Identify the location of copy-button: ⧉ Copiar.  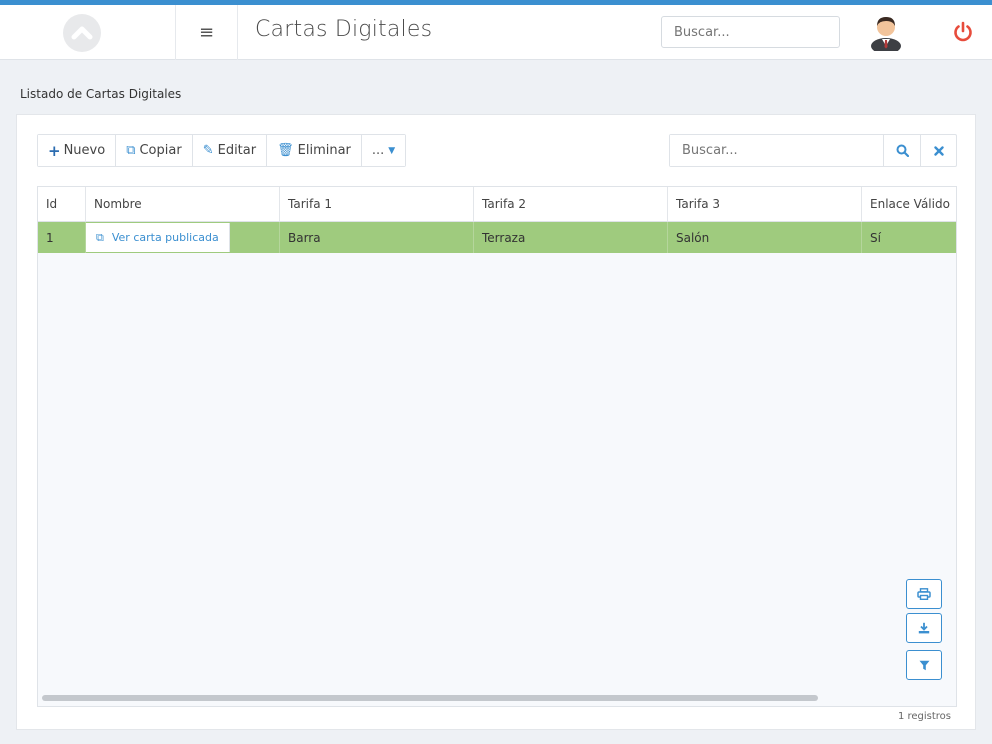
(154, 150).